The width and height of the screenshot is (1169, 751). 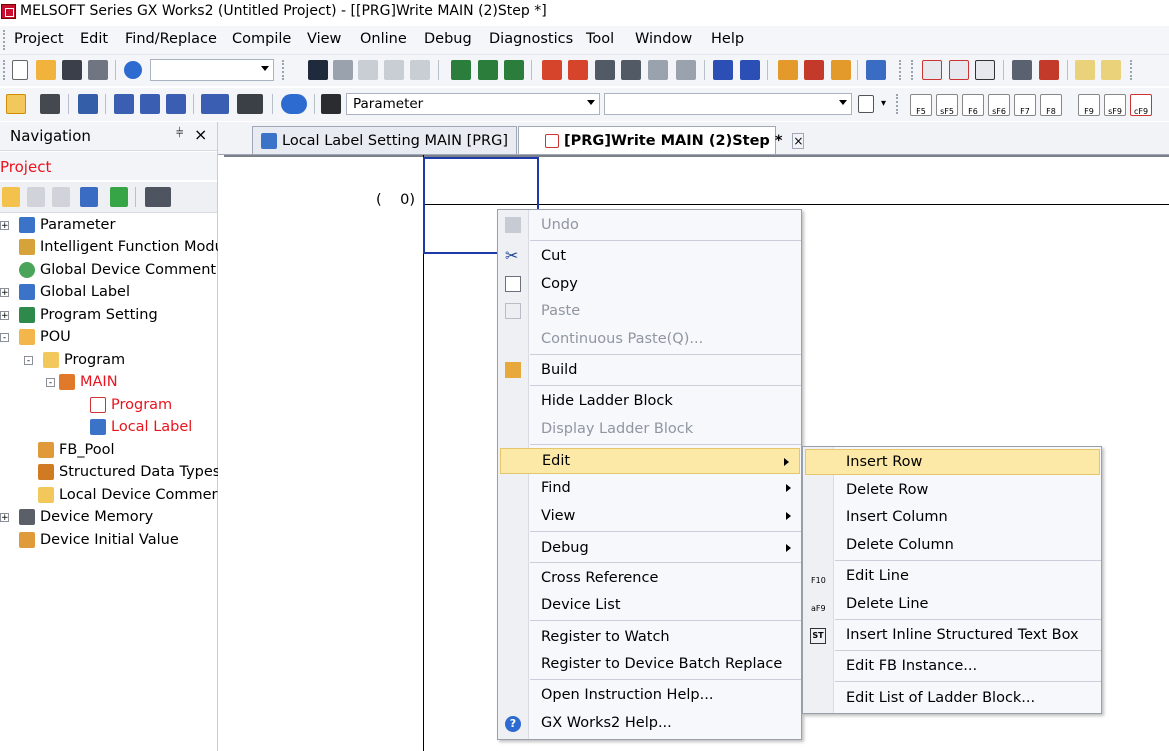 What do you see at coordinates (1025, 105) in the screenshot?
I see `key-f7-button: F7` at bounding box center [1025, 105].